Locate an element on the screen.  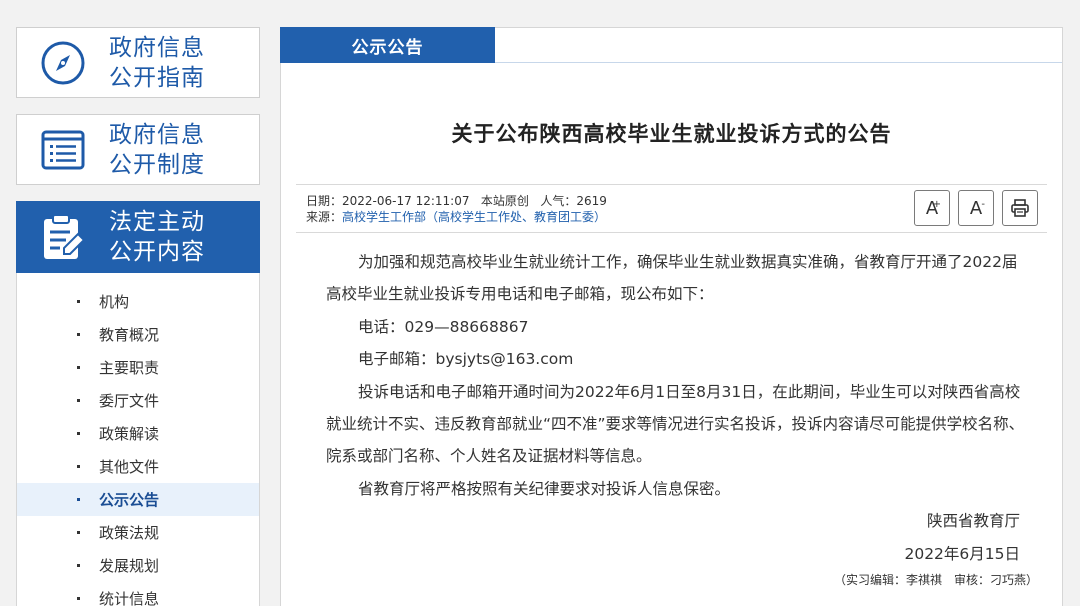
gov-info-system-card: 政府信息 公开制度 is located at coordinates (138, 149).